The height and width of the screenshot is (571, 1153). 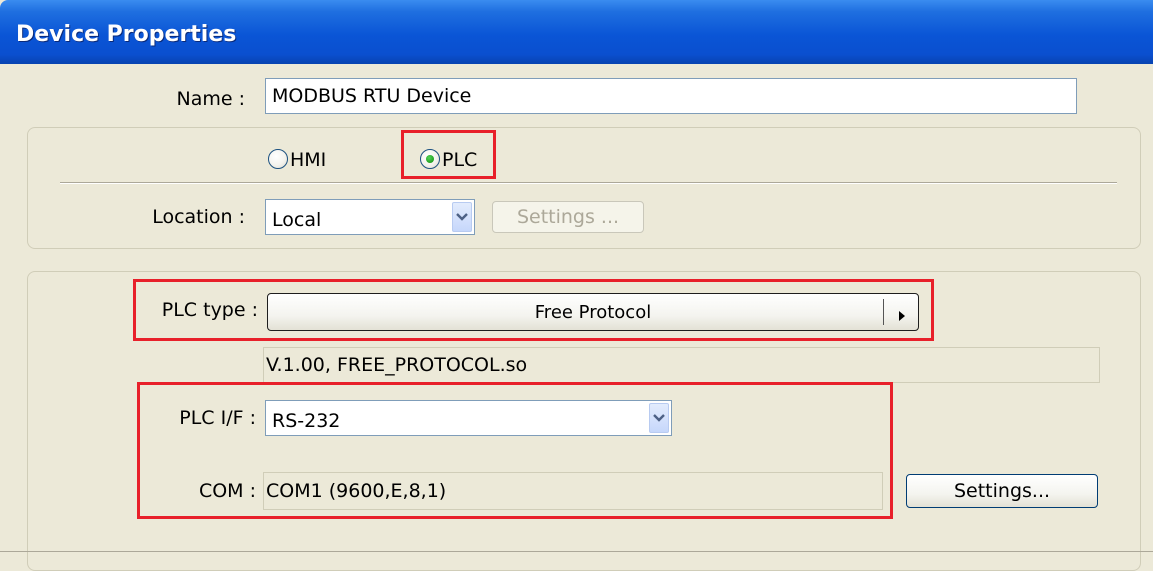 What do you see at coordinates (198, 217) in the screenshot?
I see `location-label: Location :` at bounding box center [198, 217].